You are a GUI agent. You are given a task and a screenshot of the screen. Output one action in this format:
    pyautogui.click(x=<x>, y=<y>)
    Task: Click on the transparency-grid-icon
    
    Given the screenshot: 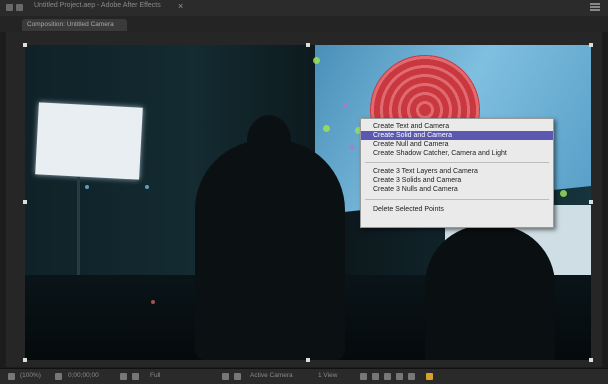 What is the action you would take?
    pyautogui.click(x=237, y=376)
    